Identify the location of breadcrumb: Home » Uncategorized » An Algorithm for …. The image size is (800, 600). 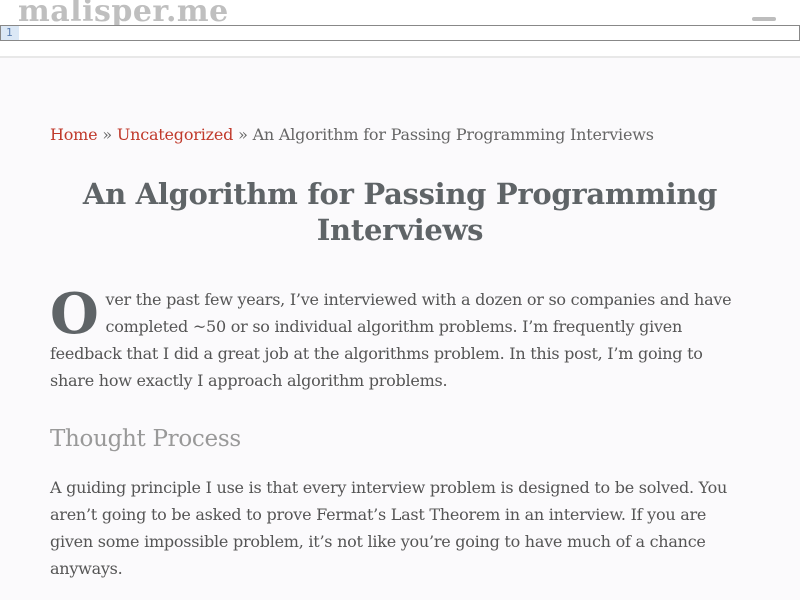
(400, 135).